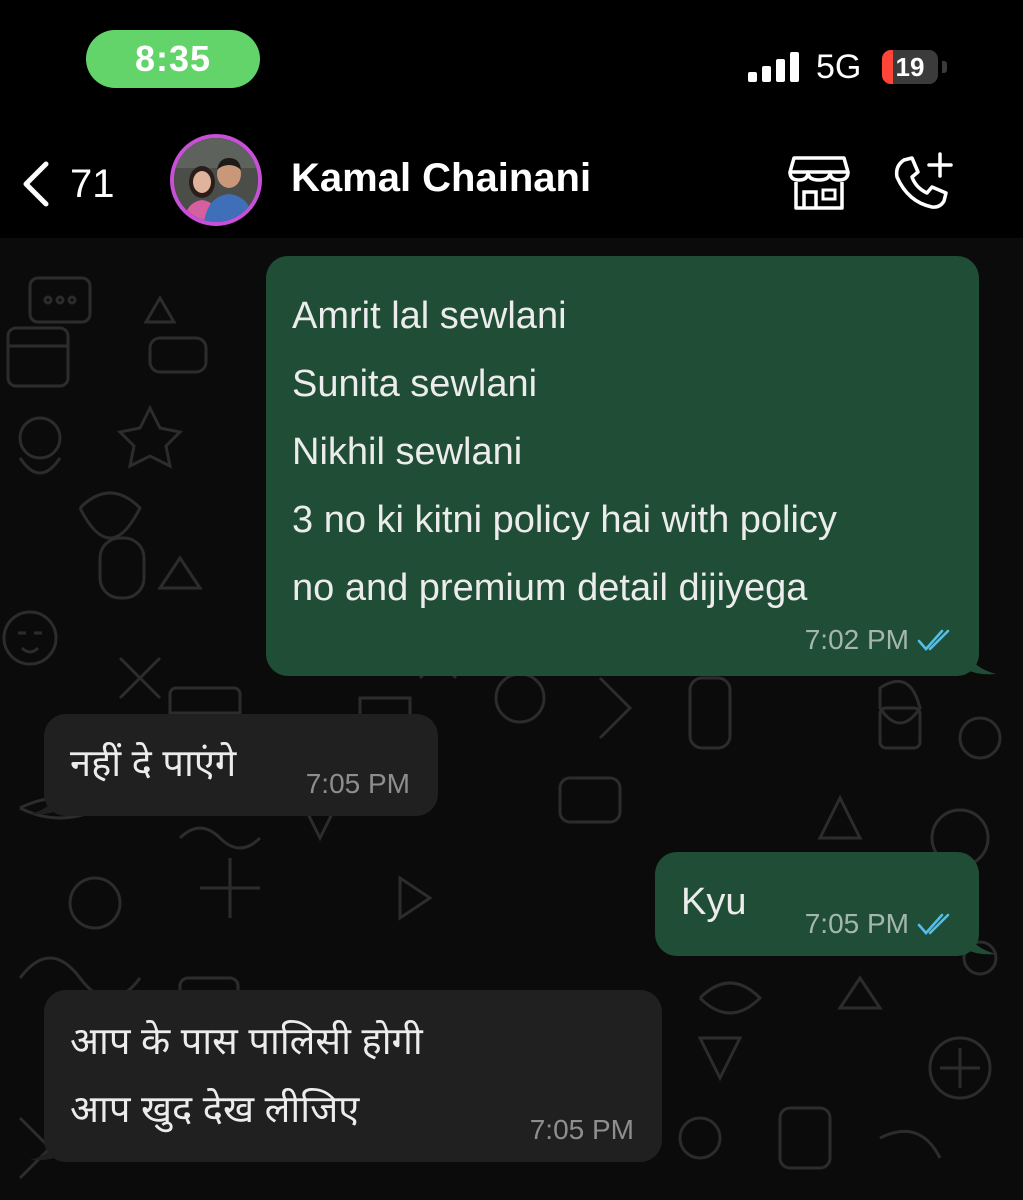 This screenshot has height=1200, width=1023. What do you see at coordinates (856, 639) in the screenshot?
I see `message-time: 7:02 PM` at bounding box center [856, 639].